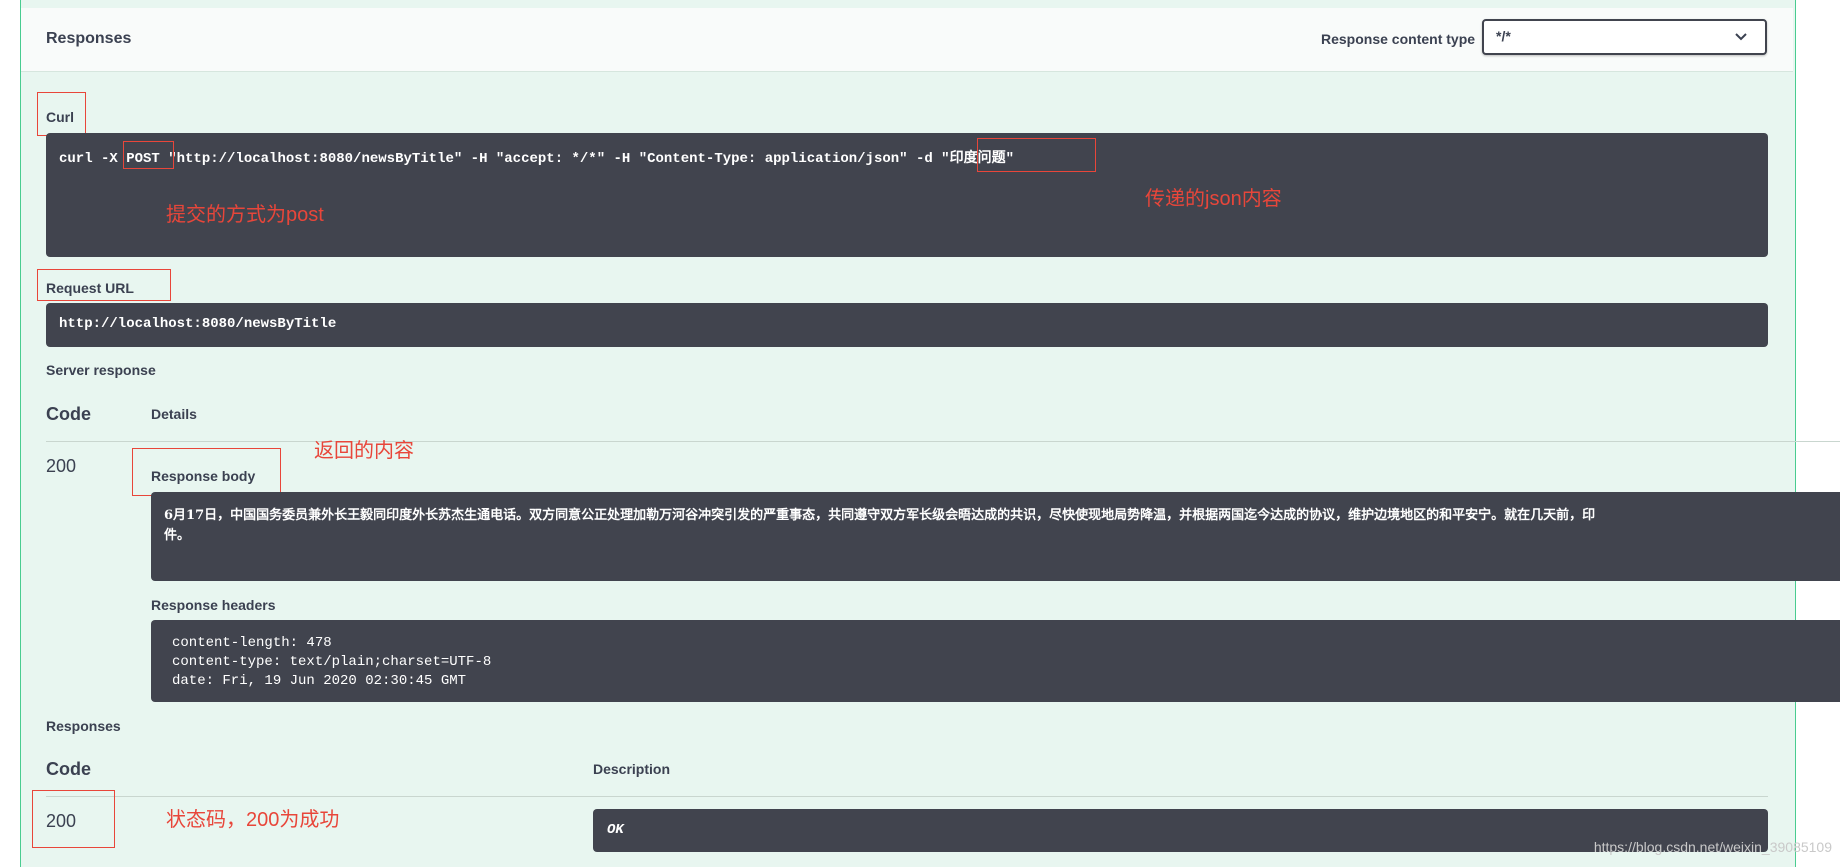  What do you see at coordinates (89, 38) in the screenshot?
I see `responses-header-title: Responses` at bounding box center [89, 38].